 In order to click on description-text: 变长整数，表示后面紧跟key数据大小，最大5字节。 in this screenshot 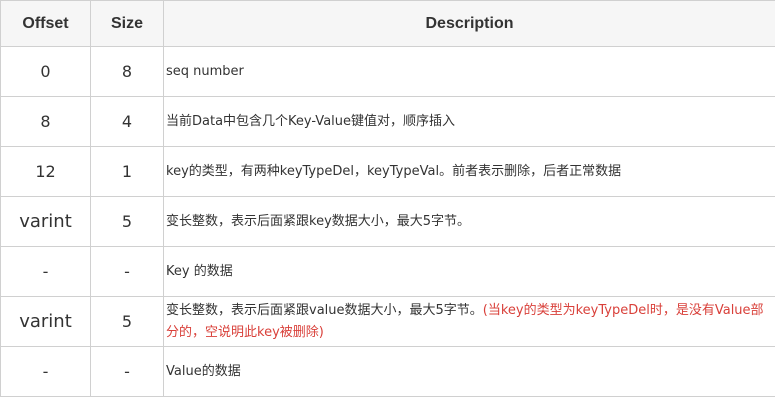, I will do `click(318, 221)`.